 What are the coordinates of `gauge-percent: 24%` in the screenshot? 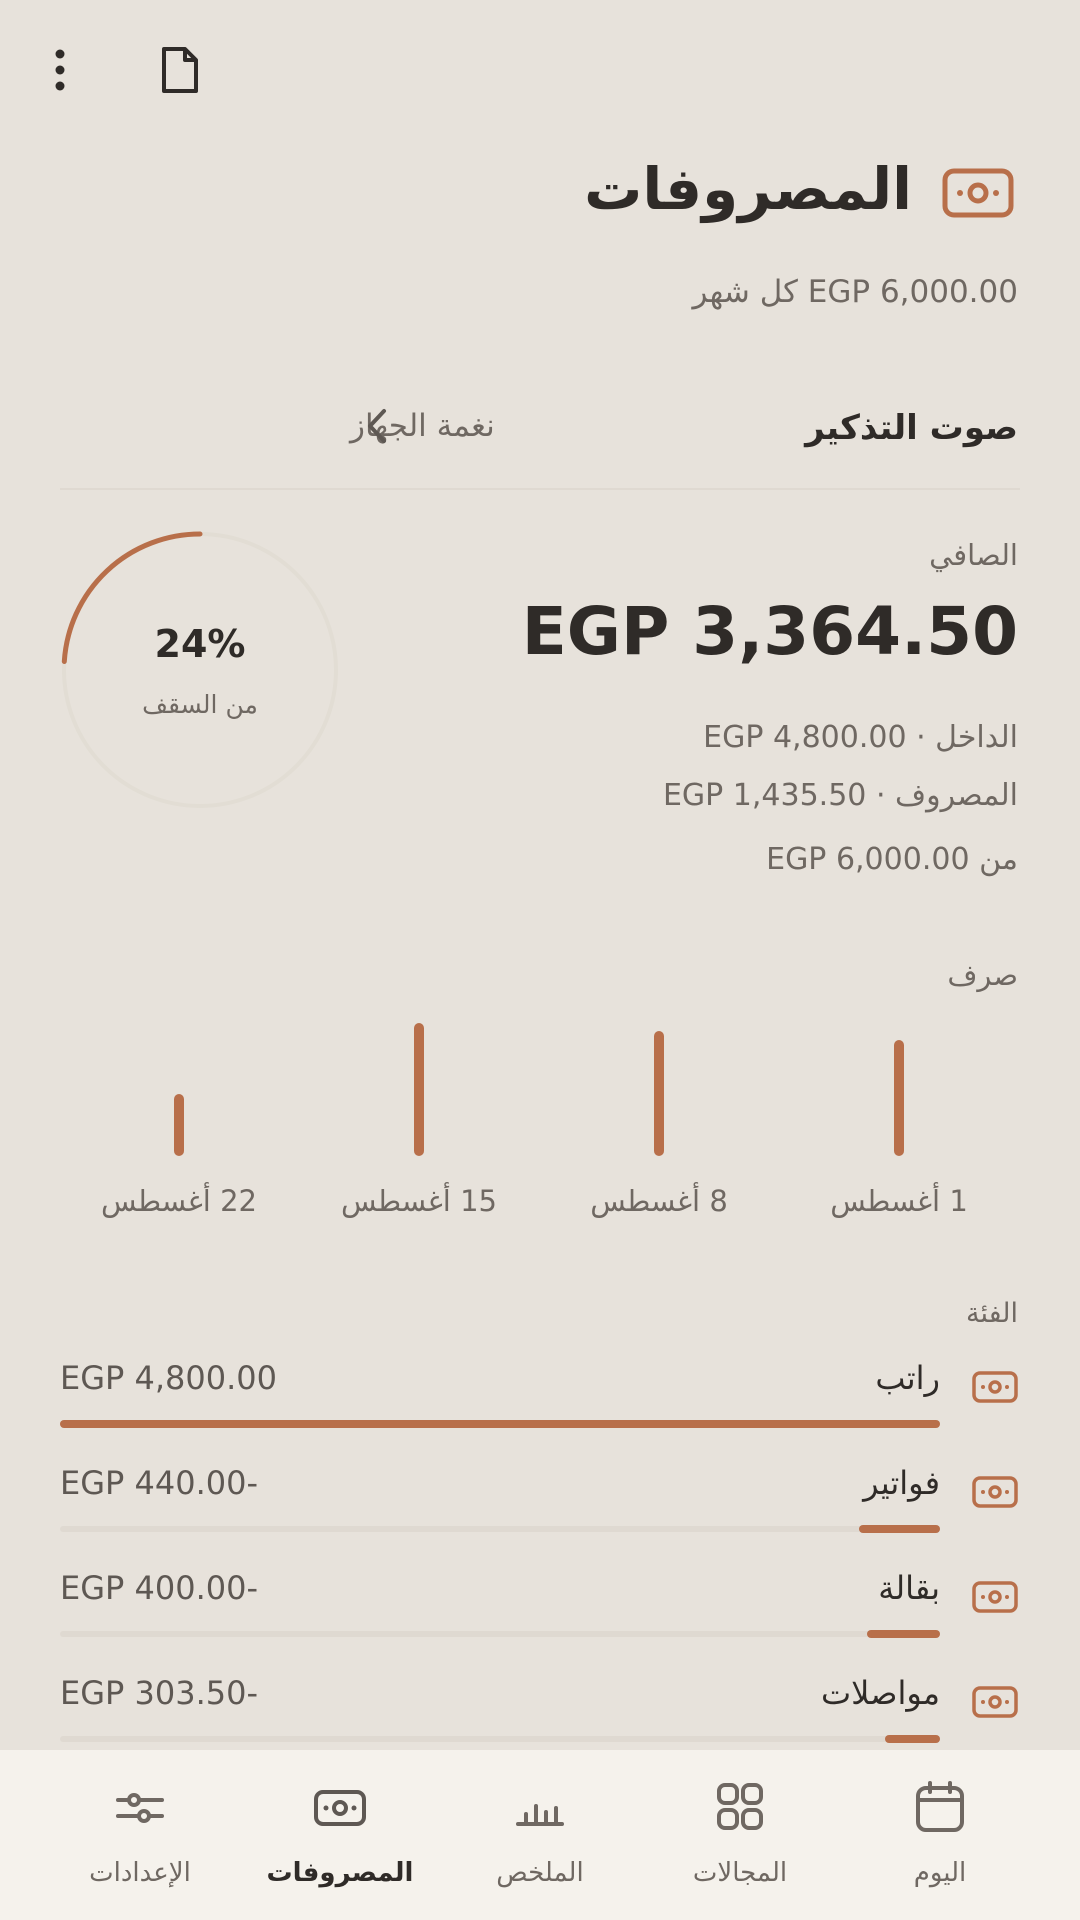 It's located at (200, 644).